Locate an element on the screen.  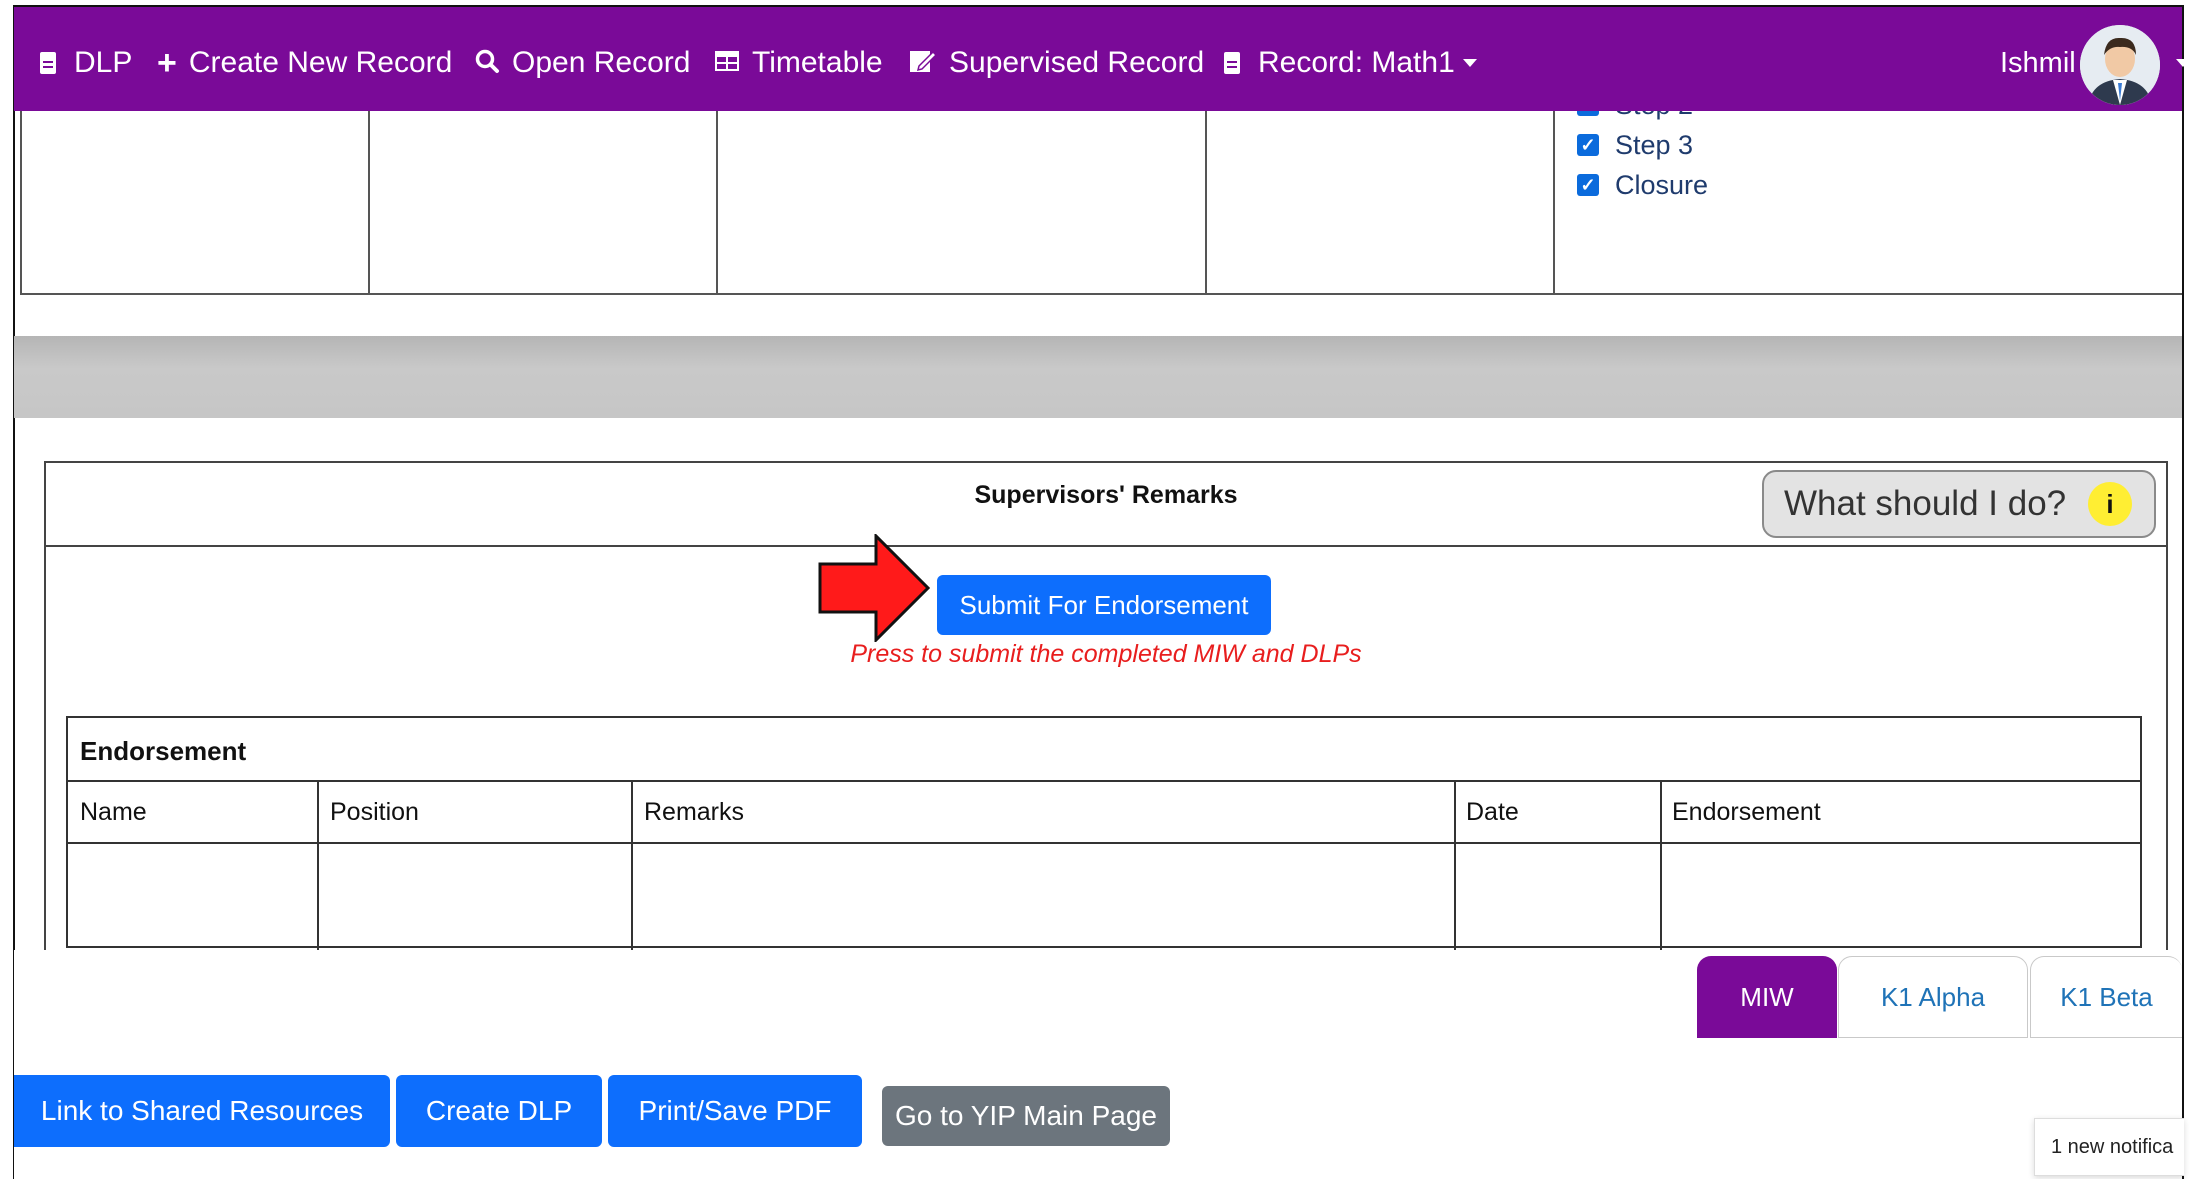
column-header-remarks: Remarks is located at coordinates (694, 812).